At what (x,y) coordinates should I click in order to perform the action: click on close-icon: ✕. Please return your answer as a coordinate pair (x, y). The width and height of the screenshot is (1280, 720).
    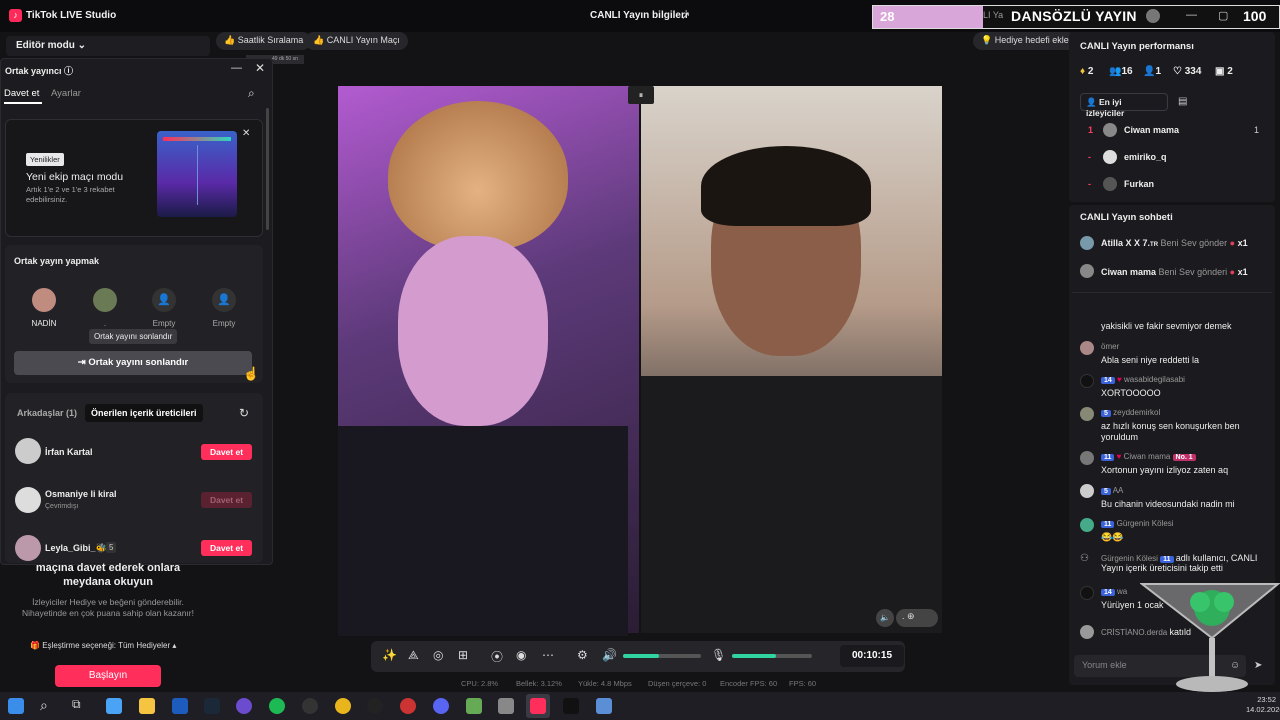
    Looking at the image, I should click on (260, 68).